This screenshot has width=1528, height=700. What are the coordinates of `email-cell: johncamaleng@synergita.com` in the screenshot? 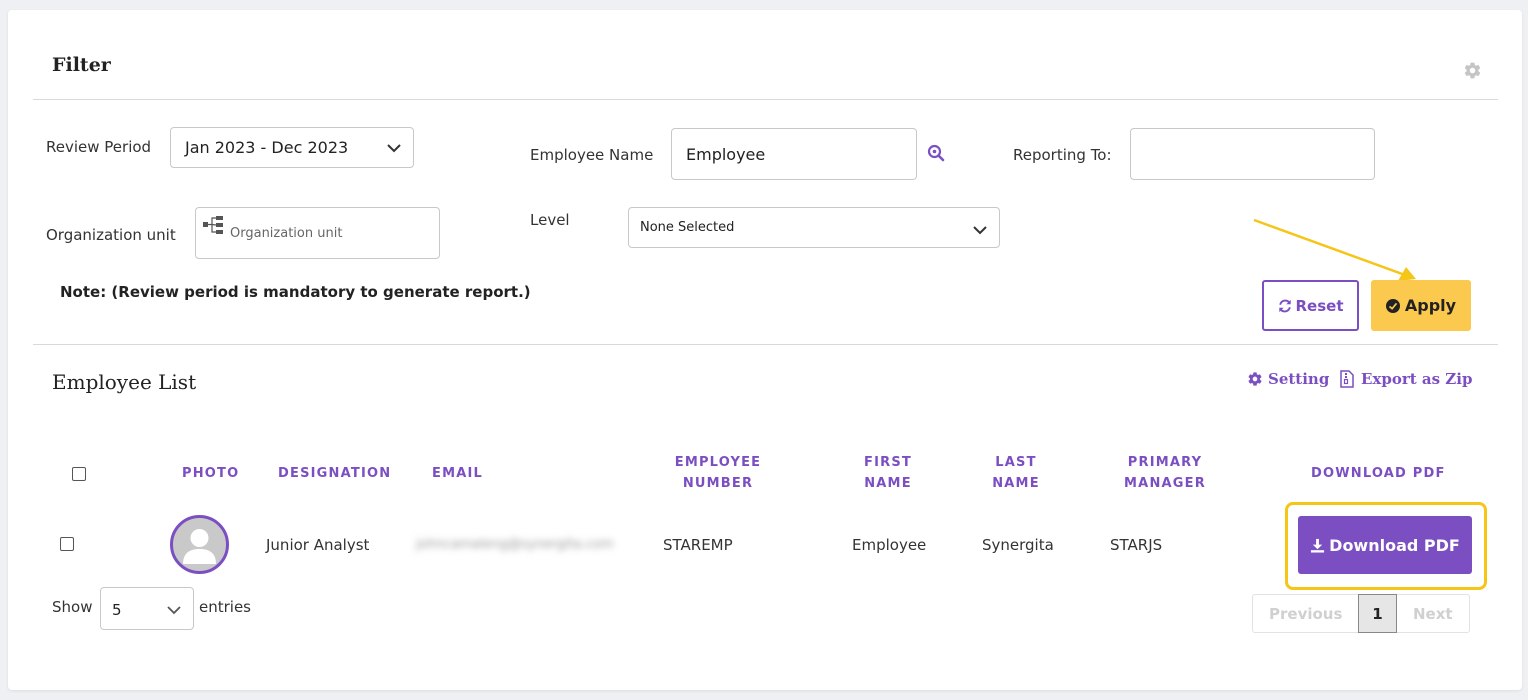 It's located at (515, 544).